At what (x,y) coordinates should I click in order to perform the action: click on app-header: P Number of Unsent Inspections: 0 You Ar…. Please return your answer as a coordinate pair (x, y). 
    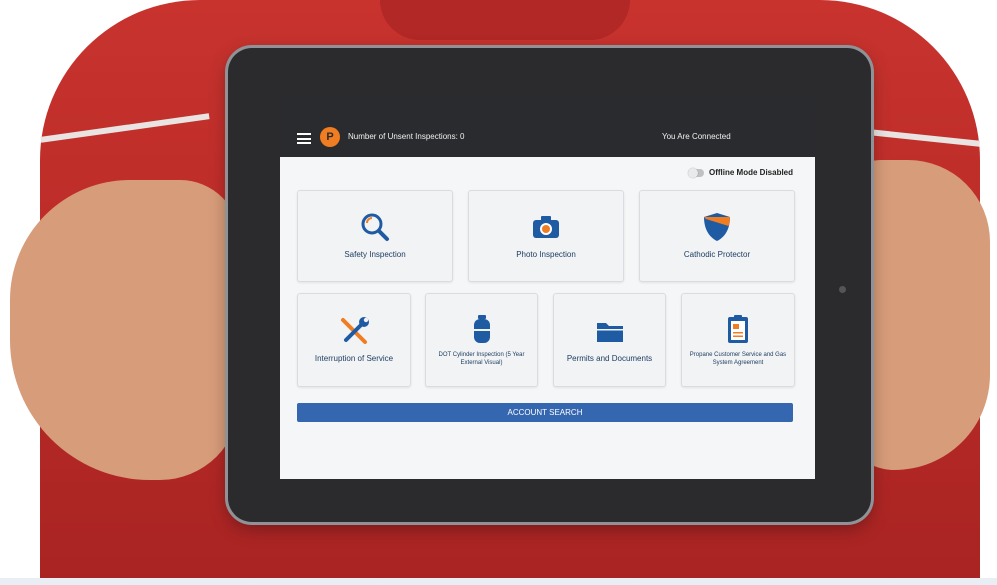
    Looking at the image, I should click on (547, 127).